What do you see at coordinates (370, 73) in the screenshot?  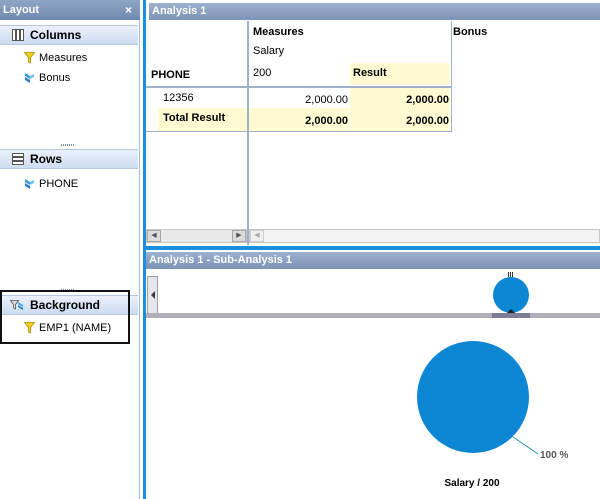 I see `result-header: Result` at bounding box center [370, 73].